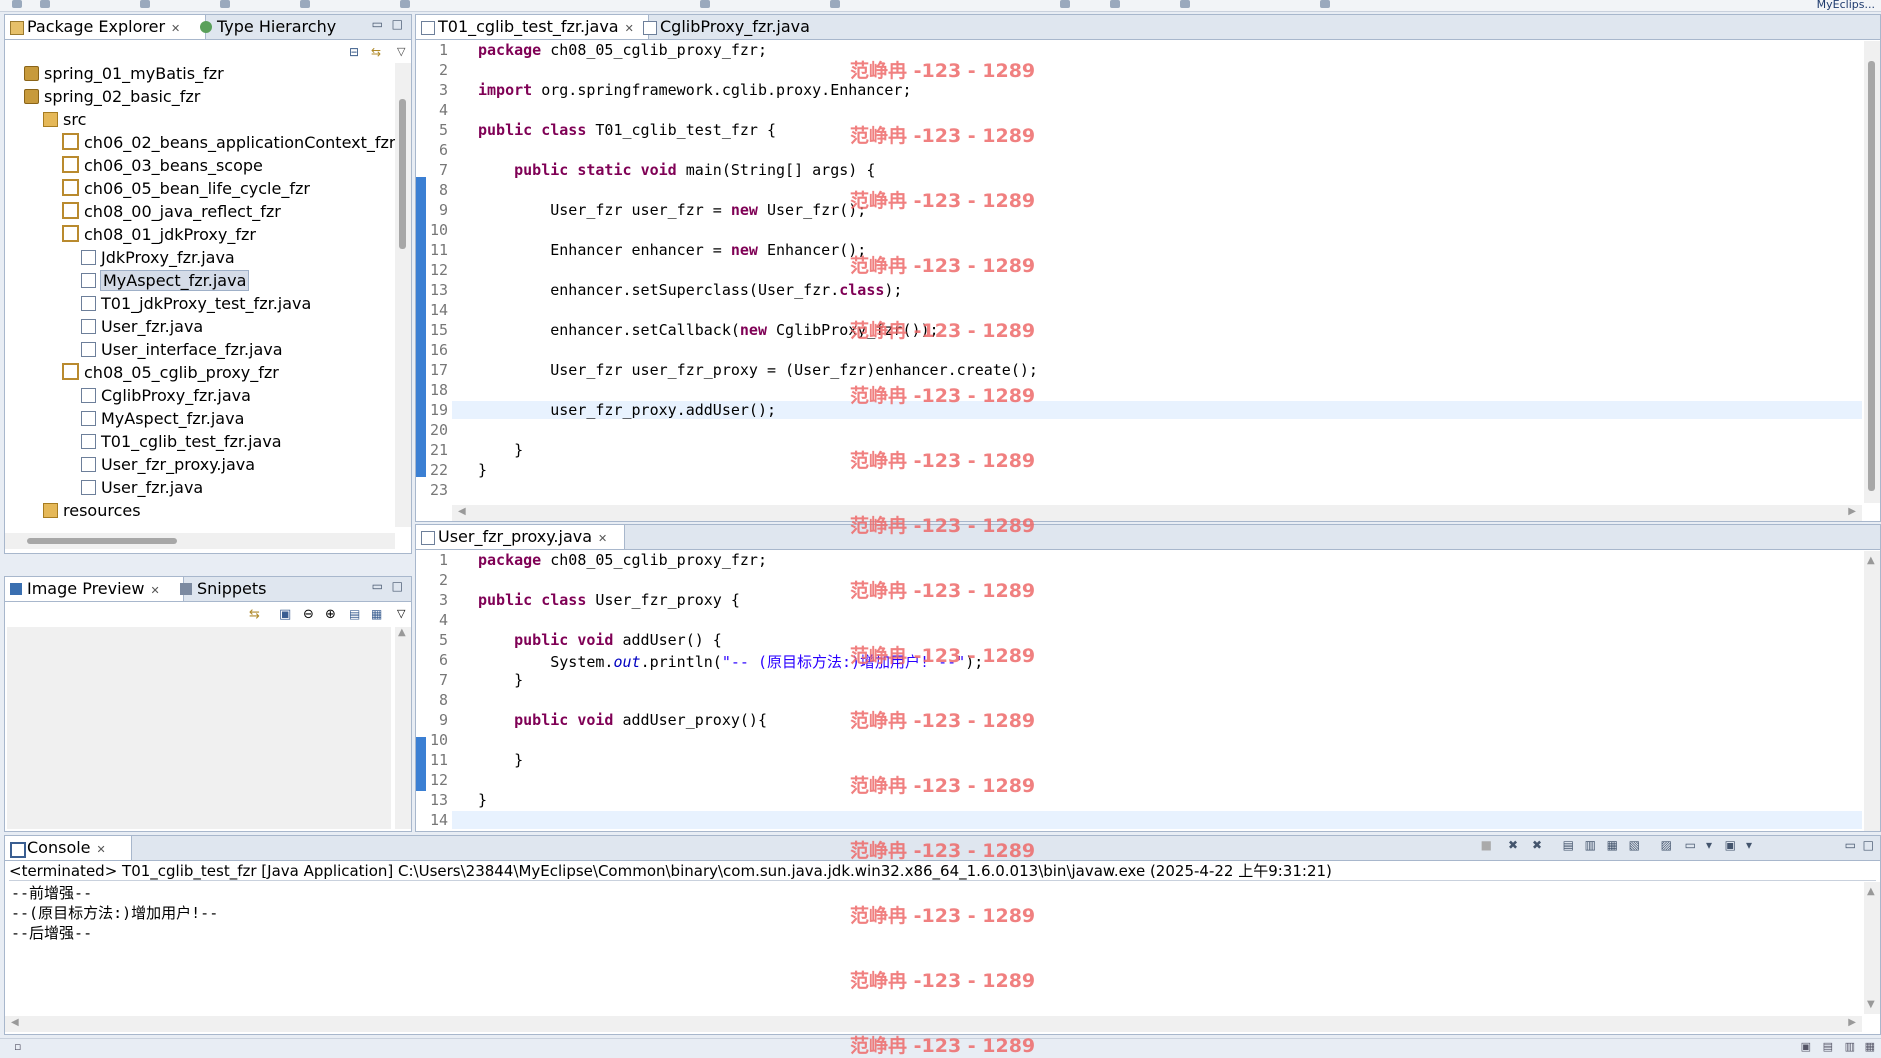 This screenshot has width=1881, height=1058. Describe the element at coordinates (627, 410) in the screenshot. I see `code-line: user_fzr_proxy.addUser();` at that location.